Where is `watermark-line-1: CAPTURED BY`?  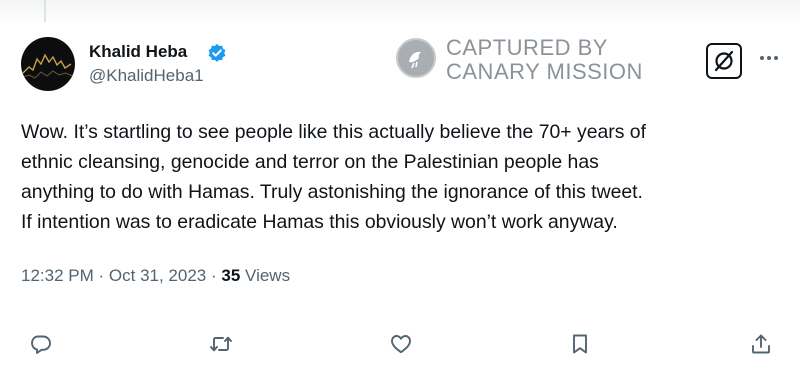
watermark-line-1: CAPTURED BY is located at coordinates (527, 47).